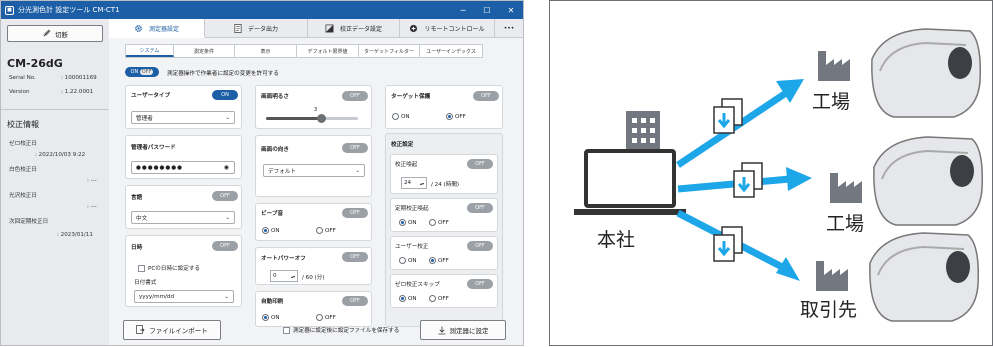 This screenshot has height=347, width=993. I want to click on user-cal-on-radio: ON, so click(408, 260).